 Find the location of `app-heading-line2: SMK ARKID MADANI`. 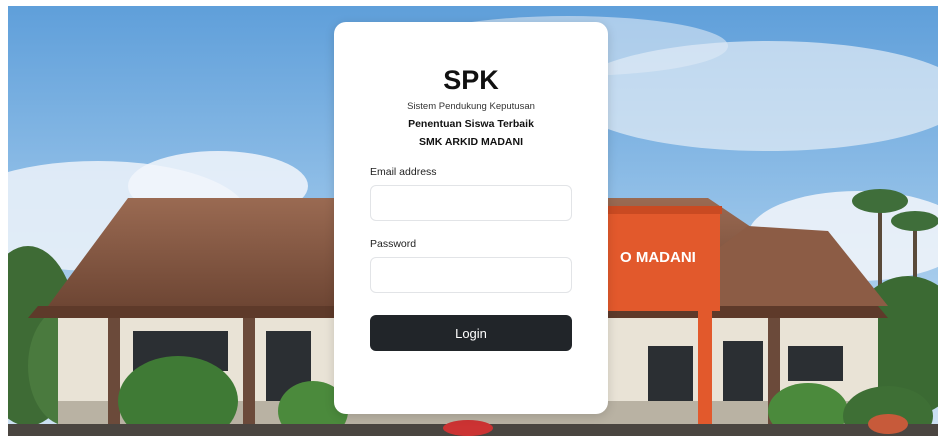

app-heading-line2: SMK ARKID MADANI is located at coordinates (471, 142).